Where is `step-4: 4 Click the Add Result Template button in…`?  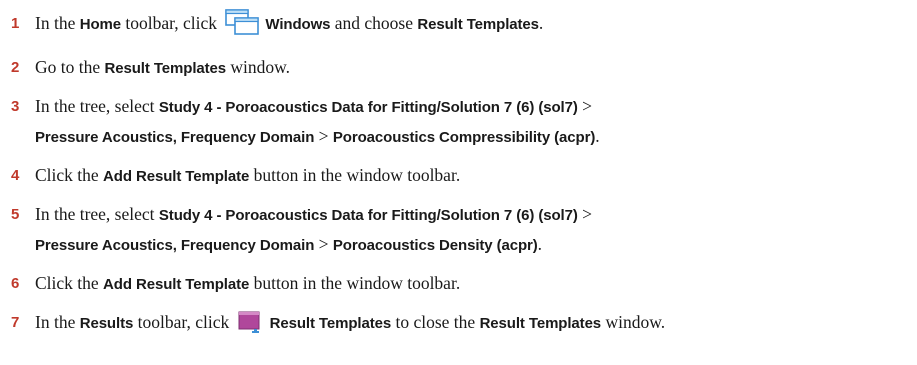 step-4: 4 Click the Add Result Template button in… is located at coordinates (461, 176).